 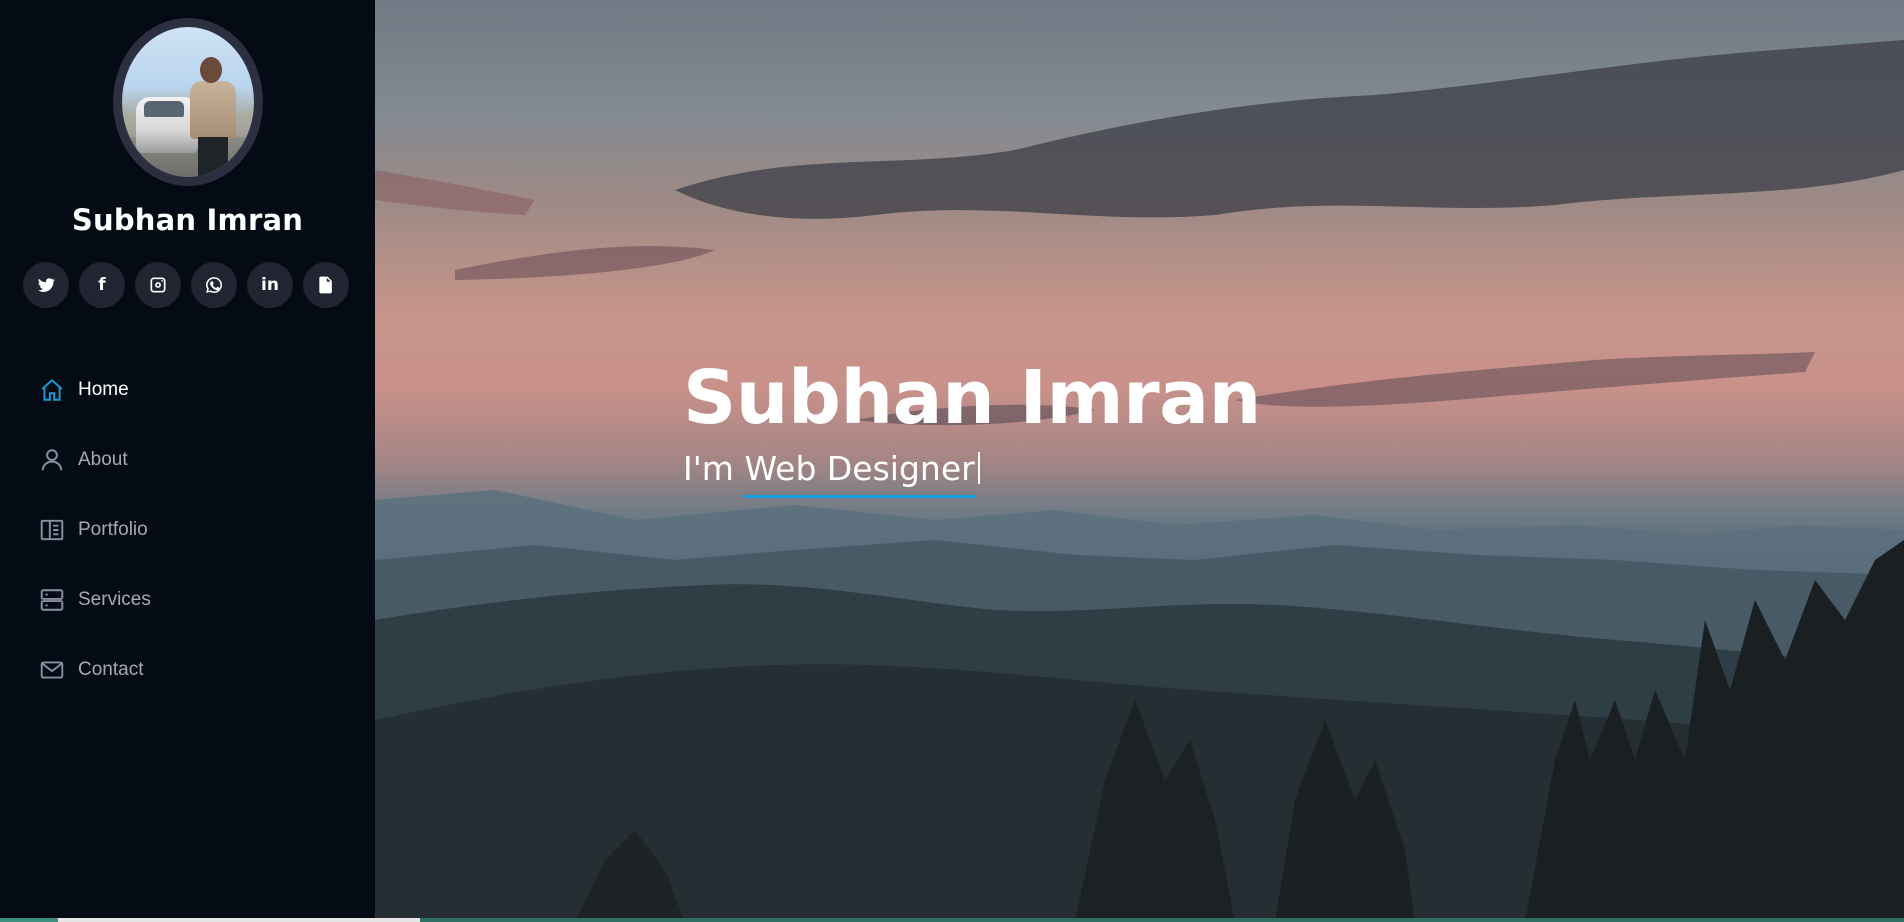 What do you see at coordinates (103, 389) in the screenshot?
I see `nav-label-home: Home` at bounding box center [103, 389].